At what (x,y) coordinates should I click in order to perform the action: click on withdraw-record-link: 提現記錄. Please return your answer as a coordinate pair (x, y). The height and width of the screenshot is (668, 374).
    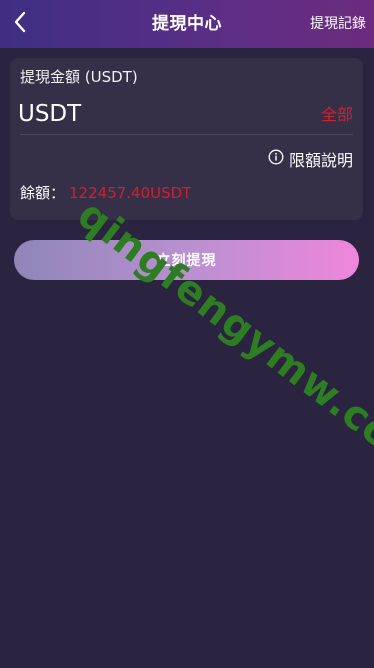
    Looking at the image, I should click on (338, 24).